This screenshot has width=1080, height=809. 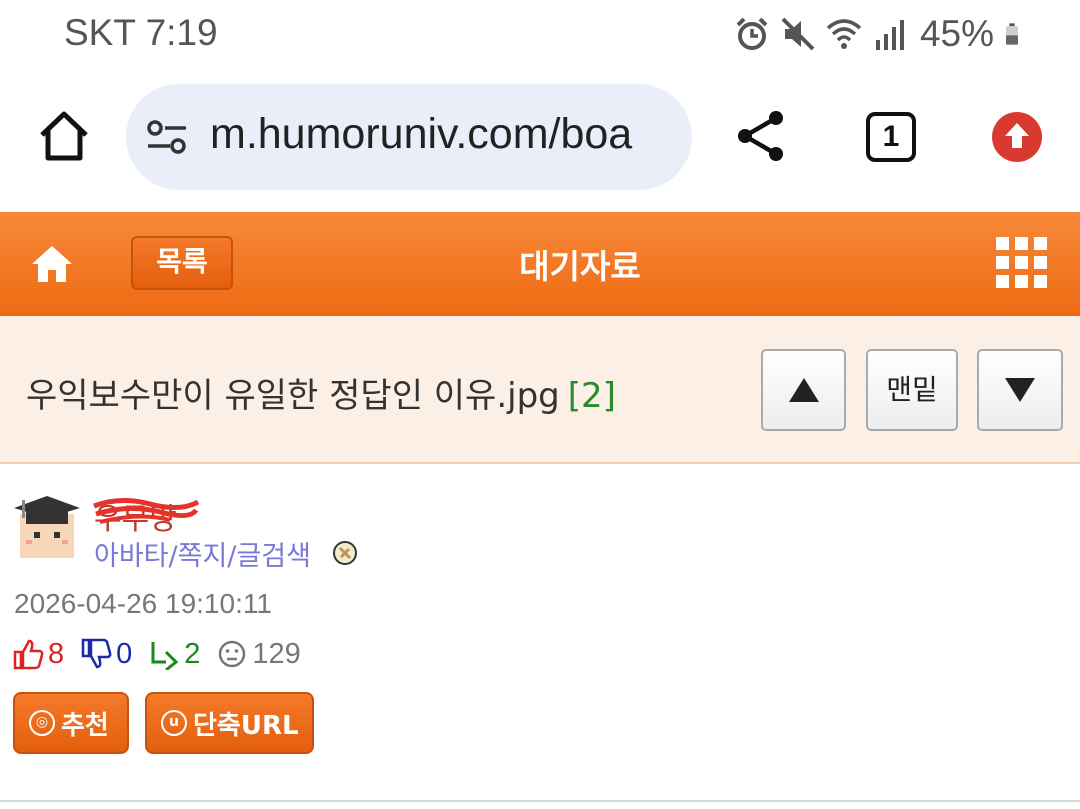 What do you see at coordinates (232, 654) in the screenshot?
I see `view-count-icon` at bounding box center [232, 654].